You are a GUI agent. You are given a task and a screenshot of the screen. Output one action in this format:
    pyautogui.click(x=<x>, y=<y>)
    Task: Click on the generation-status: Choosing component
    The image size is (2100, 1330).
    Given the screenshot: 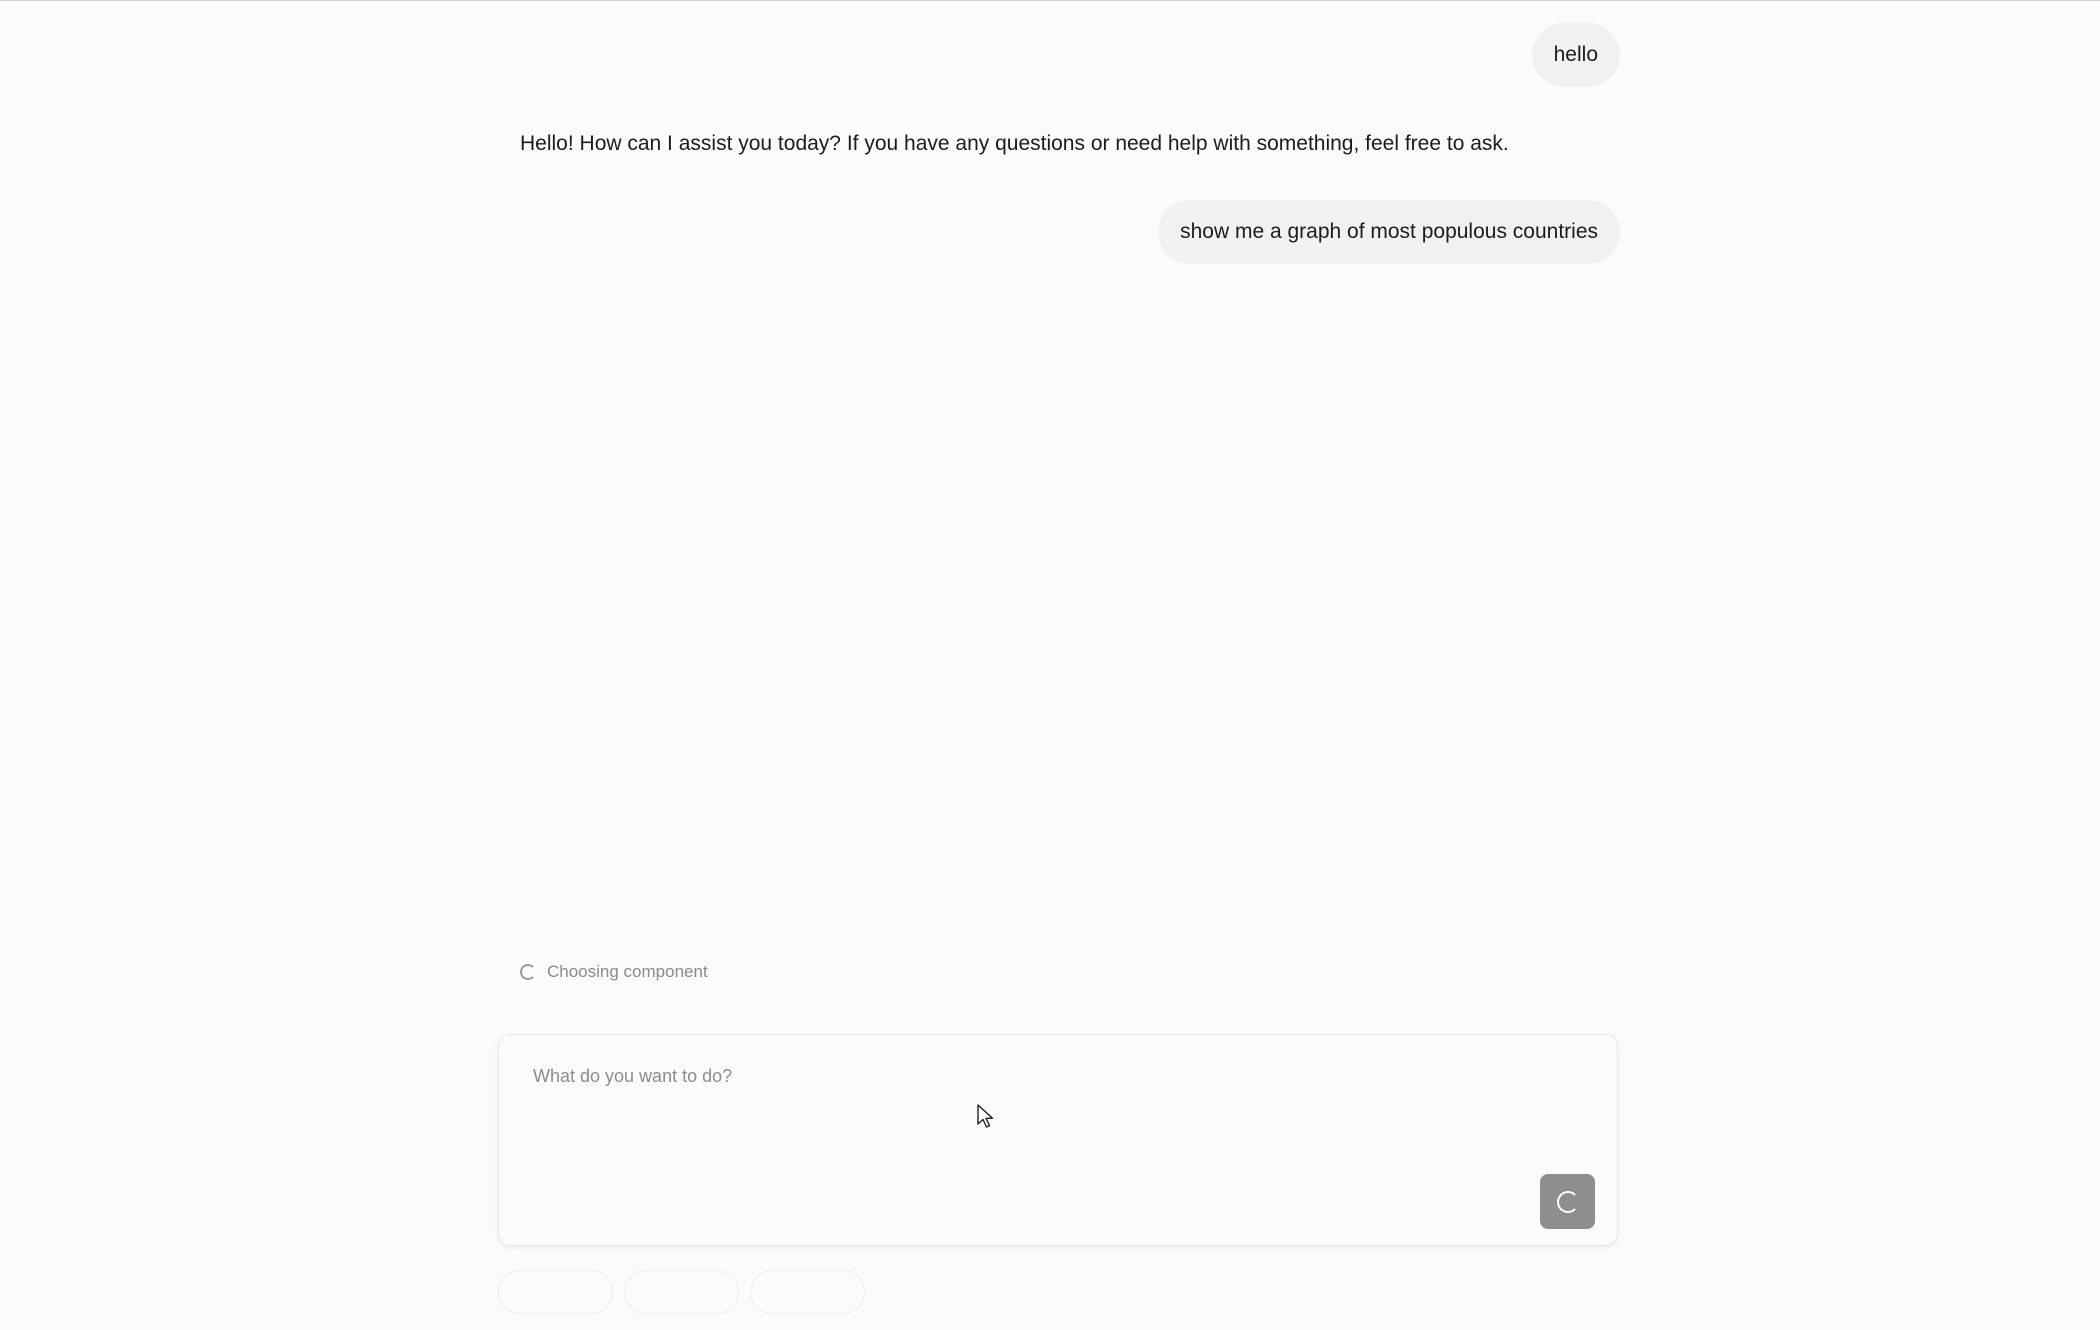 What is the action you would take?
    pyautogui.click(x=614, y=972)
    